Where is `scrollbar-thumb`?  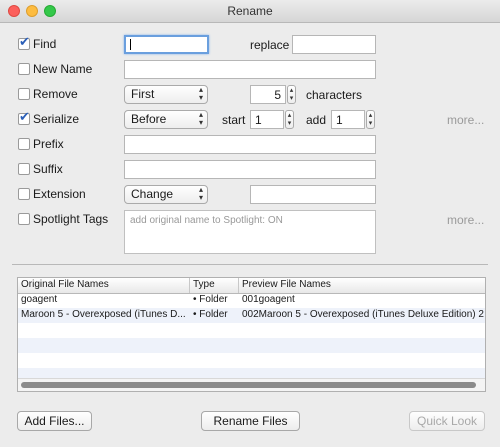
scrollbar-thumb is located at coordinates (248, 385).